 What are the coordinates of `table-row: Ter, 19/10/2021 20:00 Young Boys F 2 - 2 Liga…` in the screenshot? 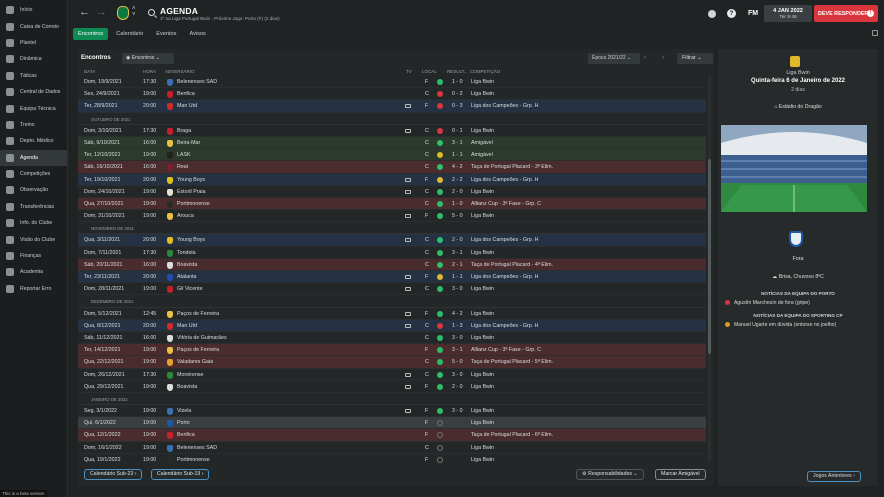 It's located at (392, 179).